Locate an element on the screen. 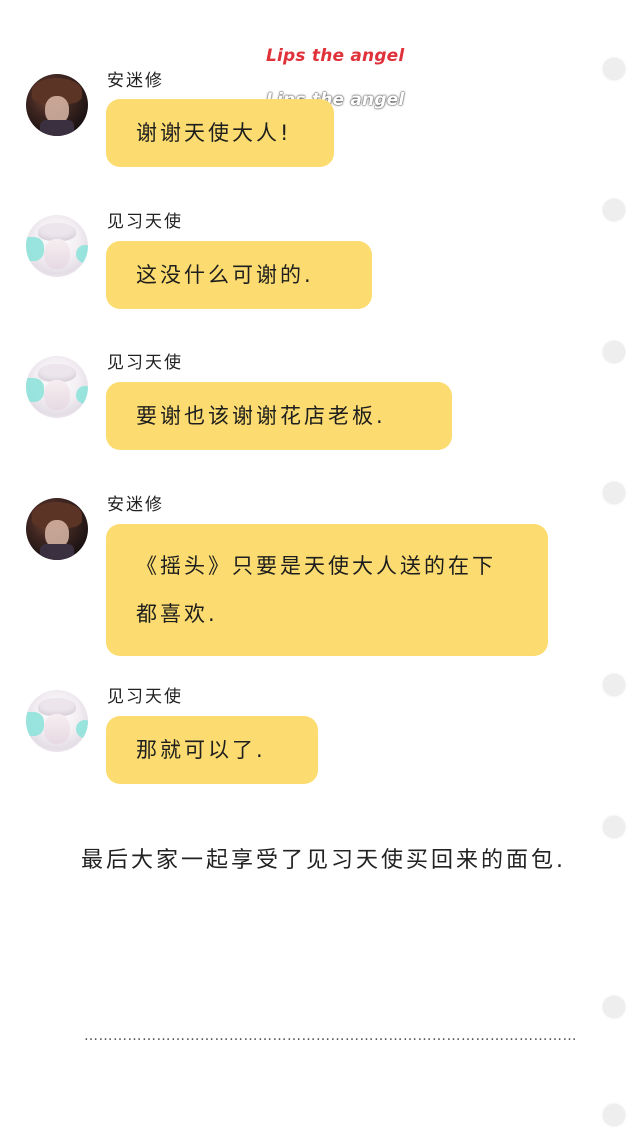  message-bubble: 那就可以了. is located at coordinates (212, 750).